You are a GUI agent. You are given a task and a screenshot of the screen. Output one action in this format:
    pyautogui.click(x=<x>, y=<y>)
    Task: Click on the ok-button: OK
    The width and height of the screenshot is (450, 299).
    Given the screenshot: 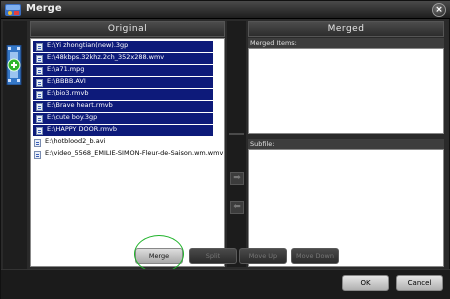 What is the action you would take?
    pyautogui.click(x=365, y=283)
    